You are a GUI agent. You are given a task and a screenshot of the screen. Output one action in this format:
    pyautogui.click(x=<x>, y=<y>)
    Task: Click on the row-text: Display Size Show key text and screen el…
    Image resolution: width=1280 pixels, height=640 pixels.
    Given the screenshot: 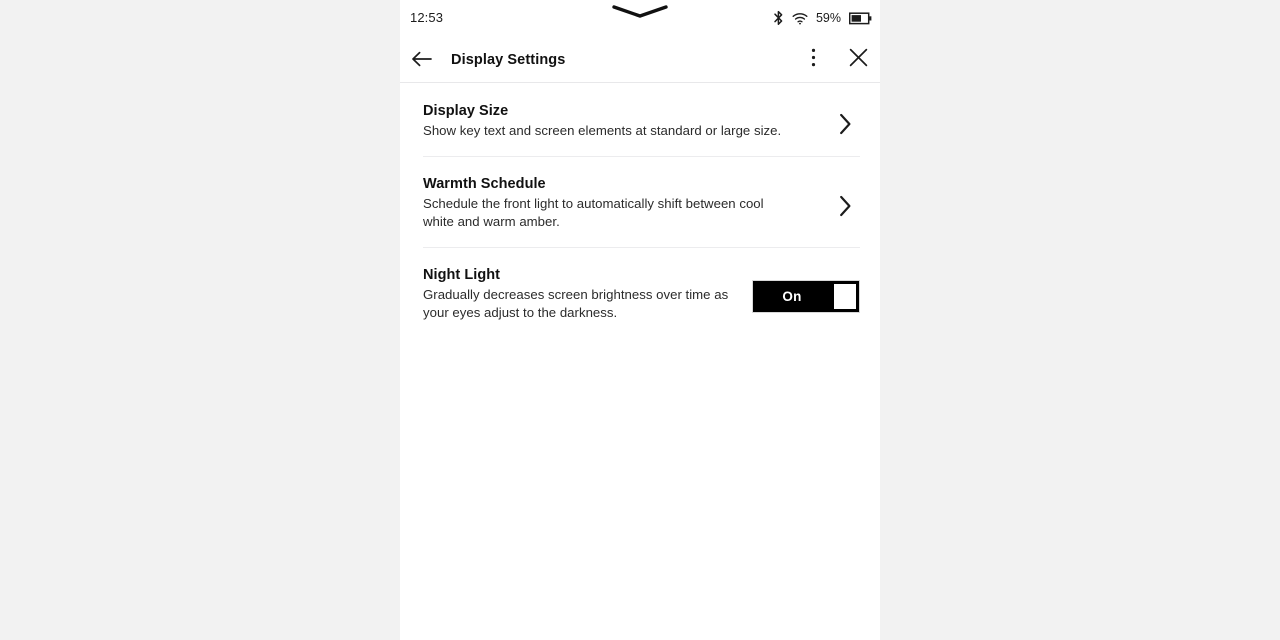 What is the action you would take?
    pyautogui.click(x=626, y=121)
    